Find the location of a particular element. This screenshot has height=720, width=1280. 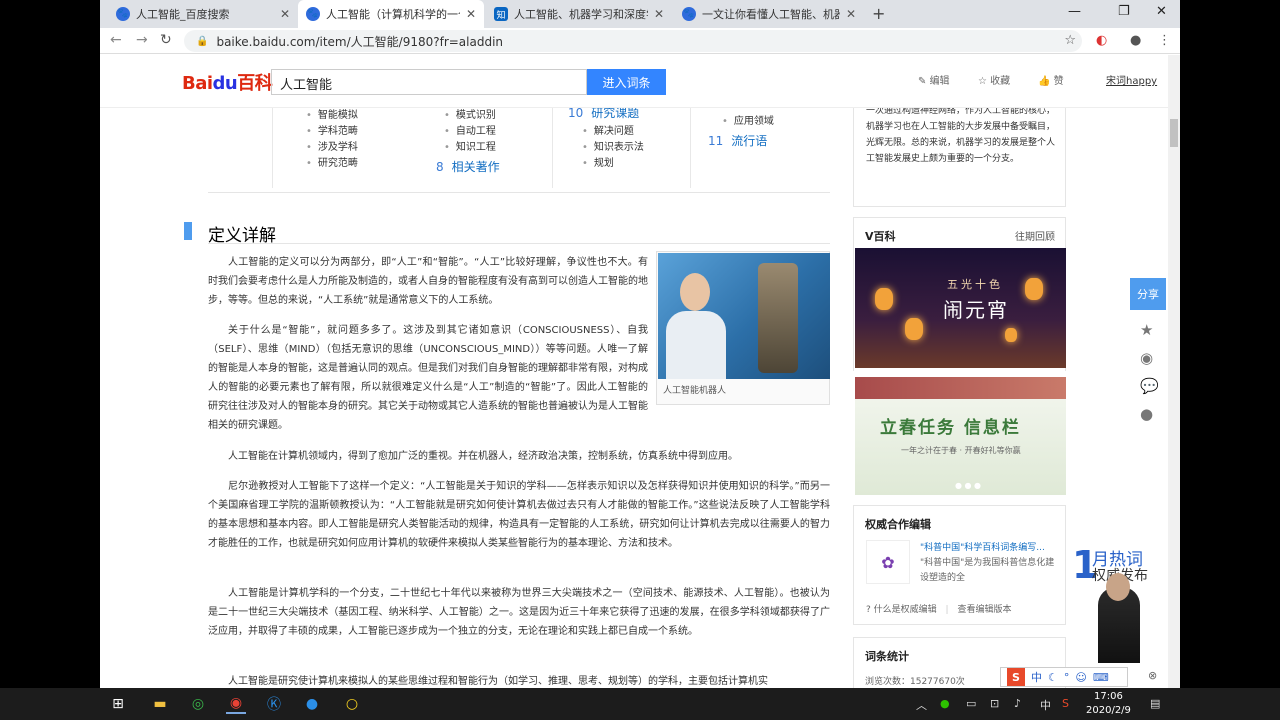

weibo-icon: ◉ is located at coordinates (1146, 358).